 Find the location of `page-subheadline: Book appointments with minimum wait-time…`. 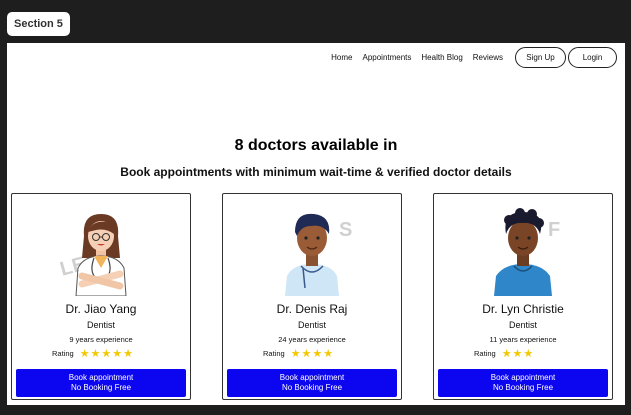

page-subheadline: Book appointments with minimum wait-time… is located at coordinates (316, 172).